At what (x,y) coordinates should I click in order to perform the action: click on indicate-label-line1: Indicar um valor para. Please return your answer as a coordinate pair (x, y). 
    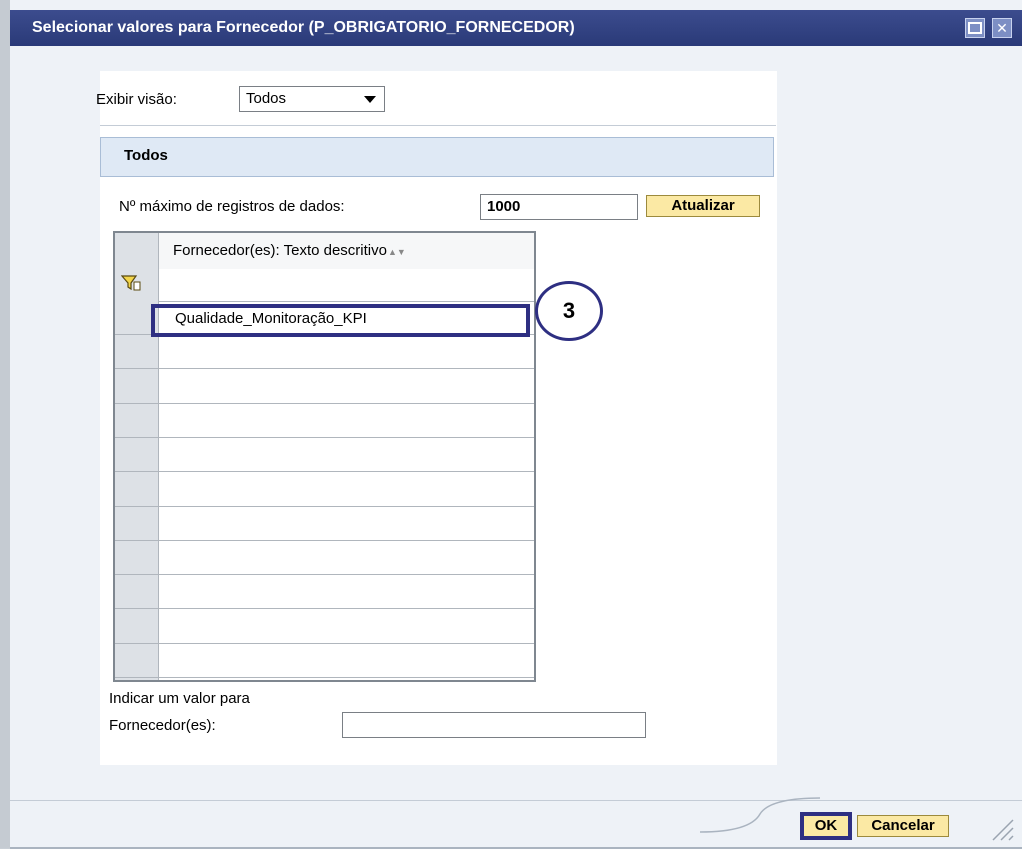
    Looking at the image, I should click on (179, 698).